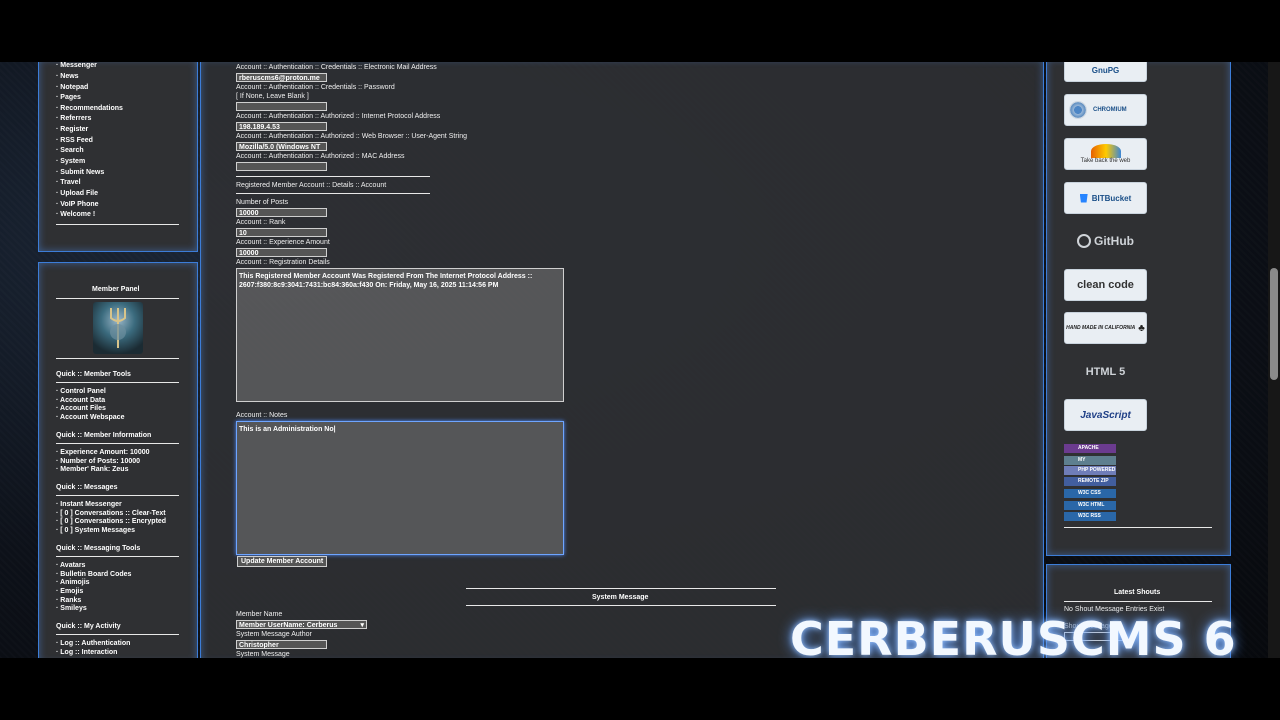 This screenshot has height=720, width=1280. I want to click on chromium-label: CHROMIUM, so click(1110, 110).